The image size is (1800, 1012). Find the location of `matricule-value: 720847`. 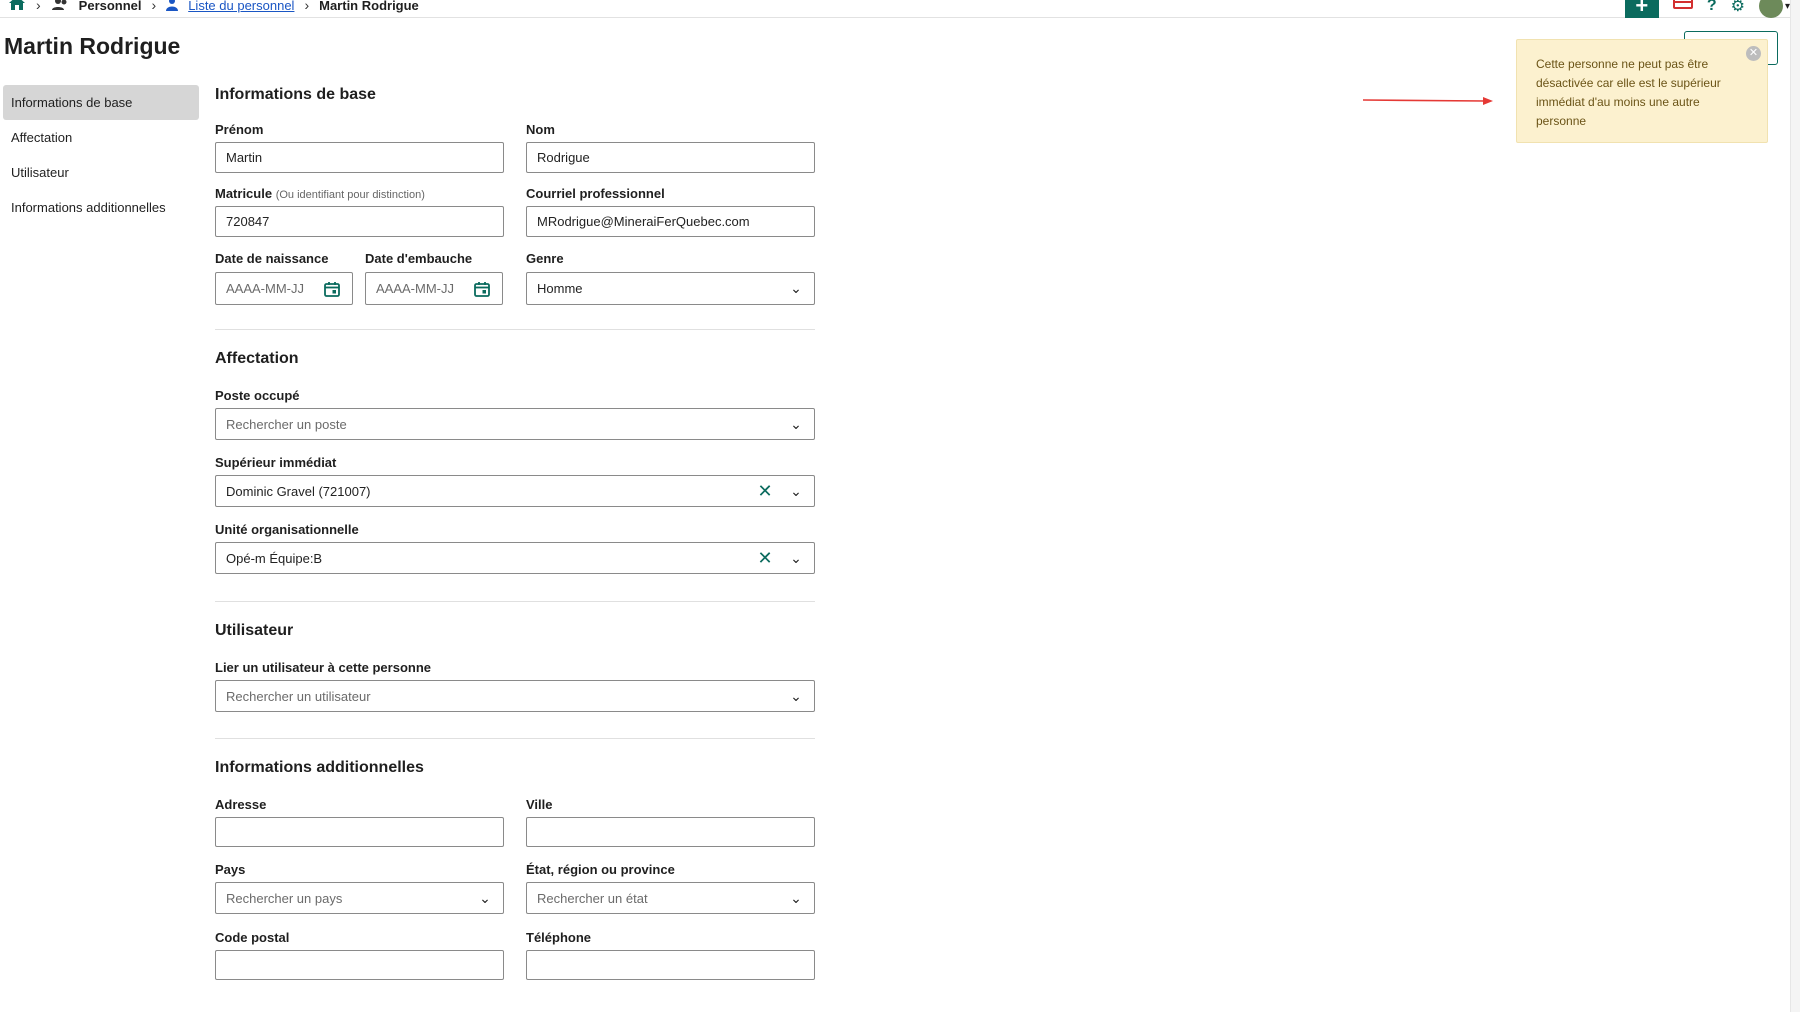

matricule-value: 720847 is located at coordinates (248, 221).